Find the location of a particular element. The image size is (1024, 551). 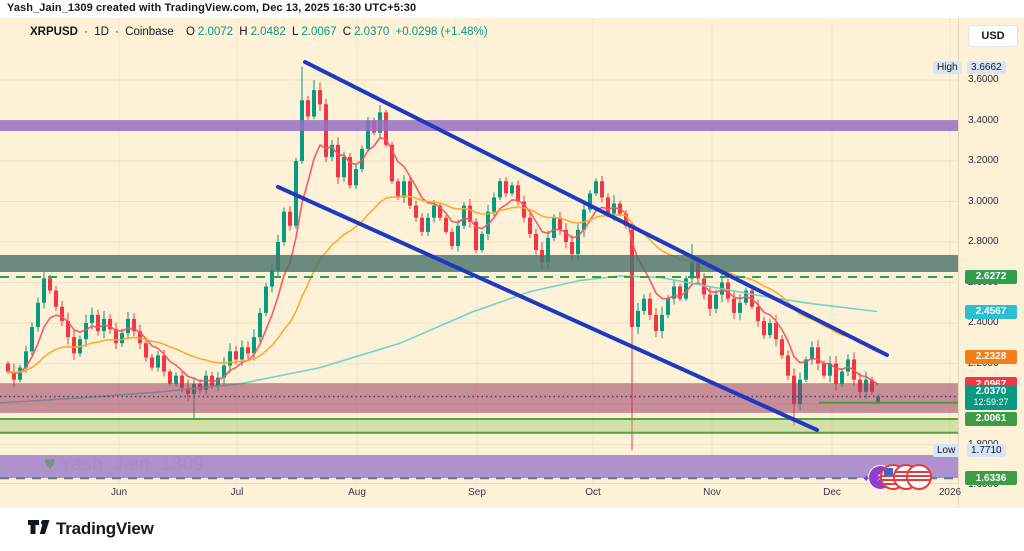

time-label-Nov: Nov is located at coordinates (712, 492).